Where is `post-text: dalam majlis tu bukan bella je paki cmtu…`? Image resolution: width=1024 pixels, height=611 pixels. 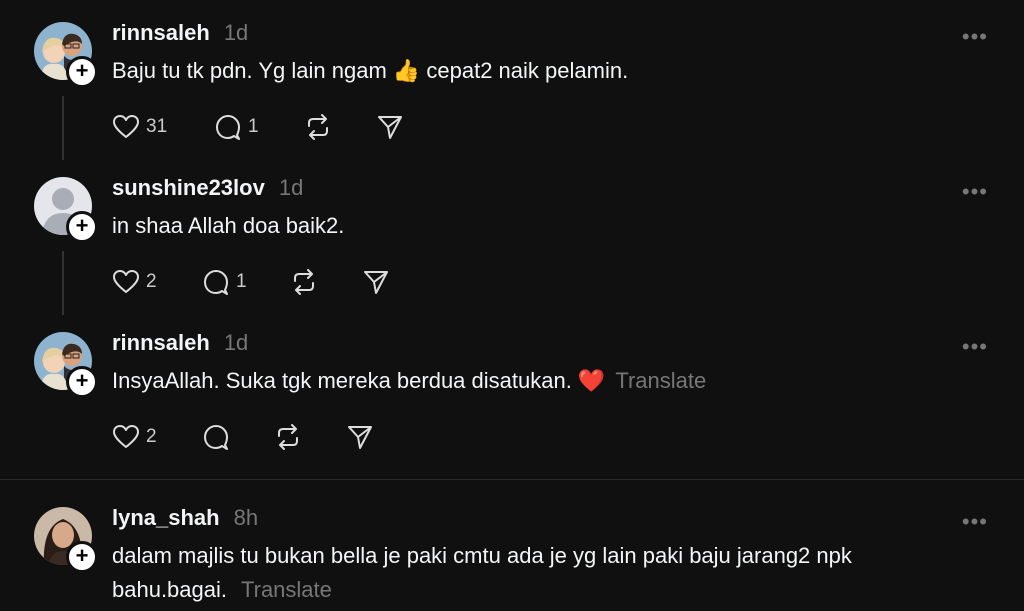
post-text: dalam majlis tu bukan bella je paki cmtu… is located at coordinates (482, 555).